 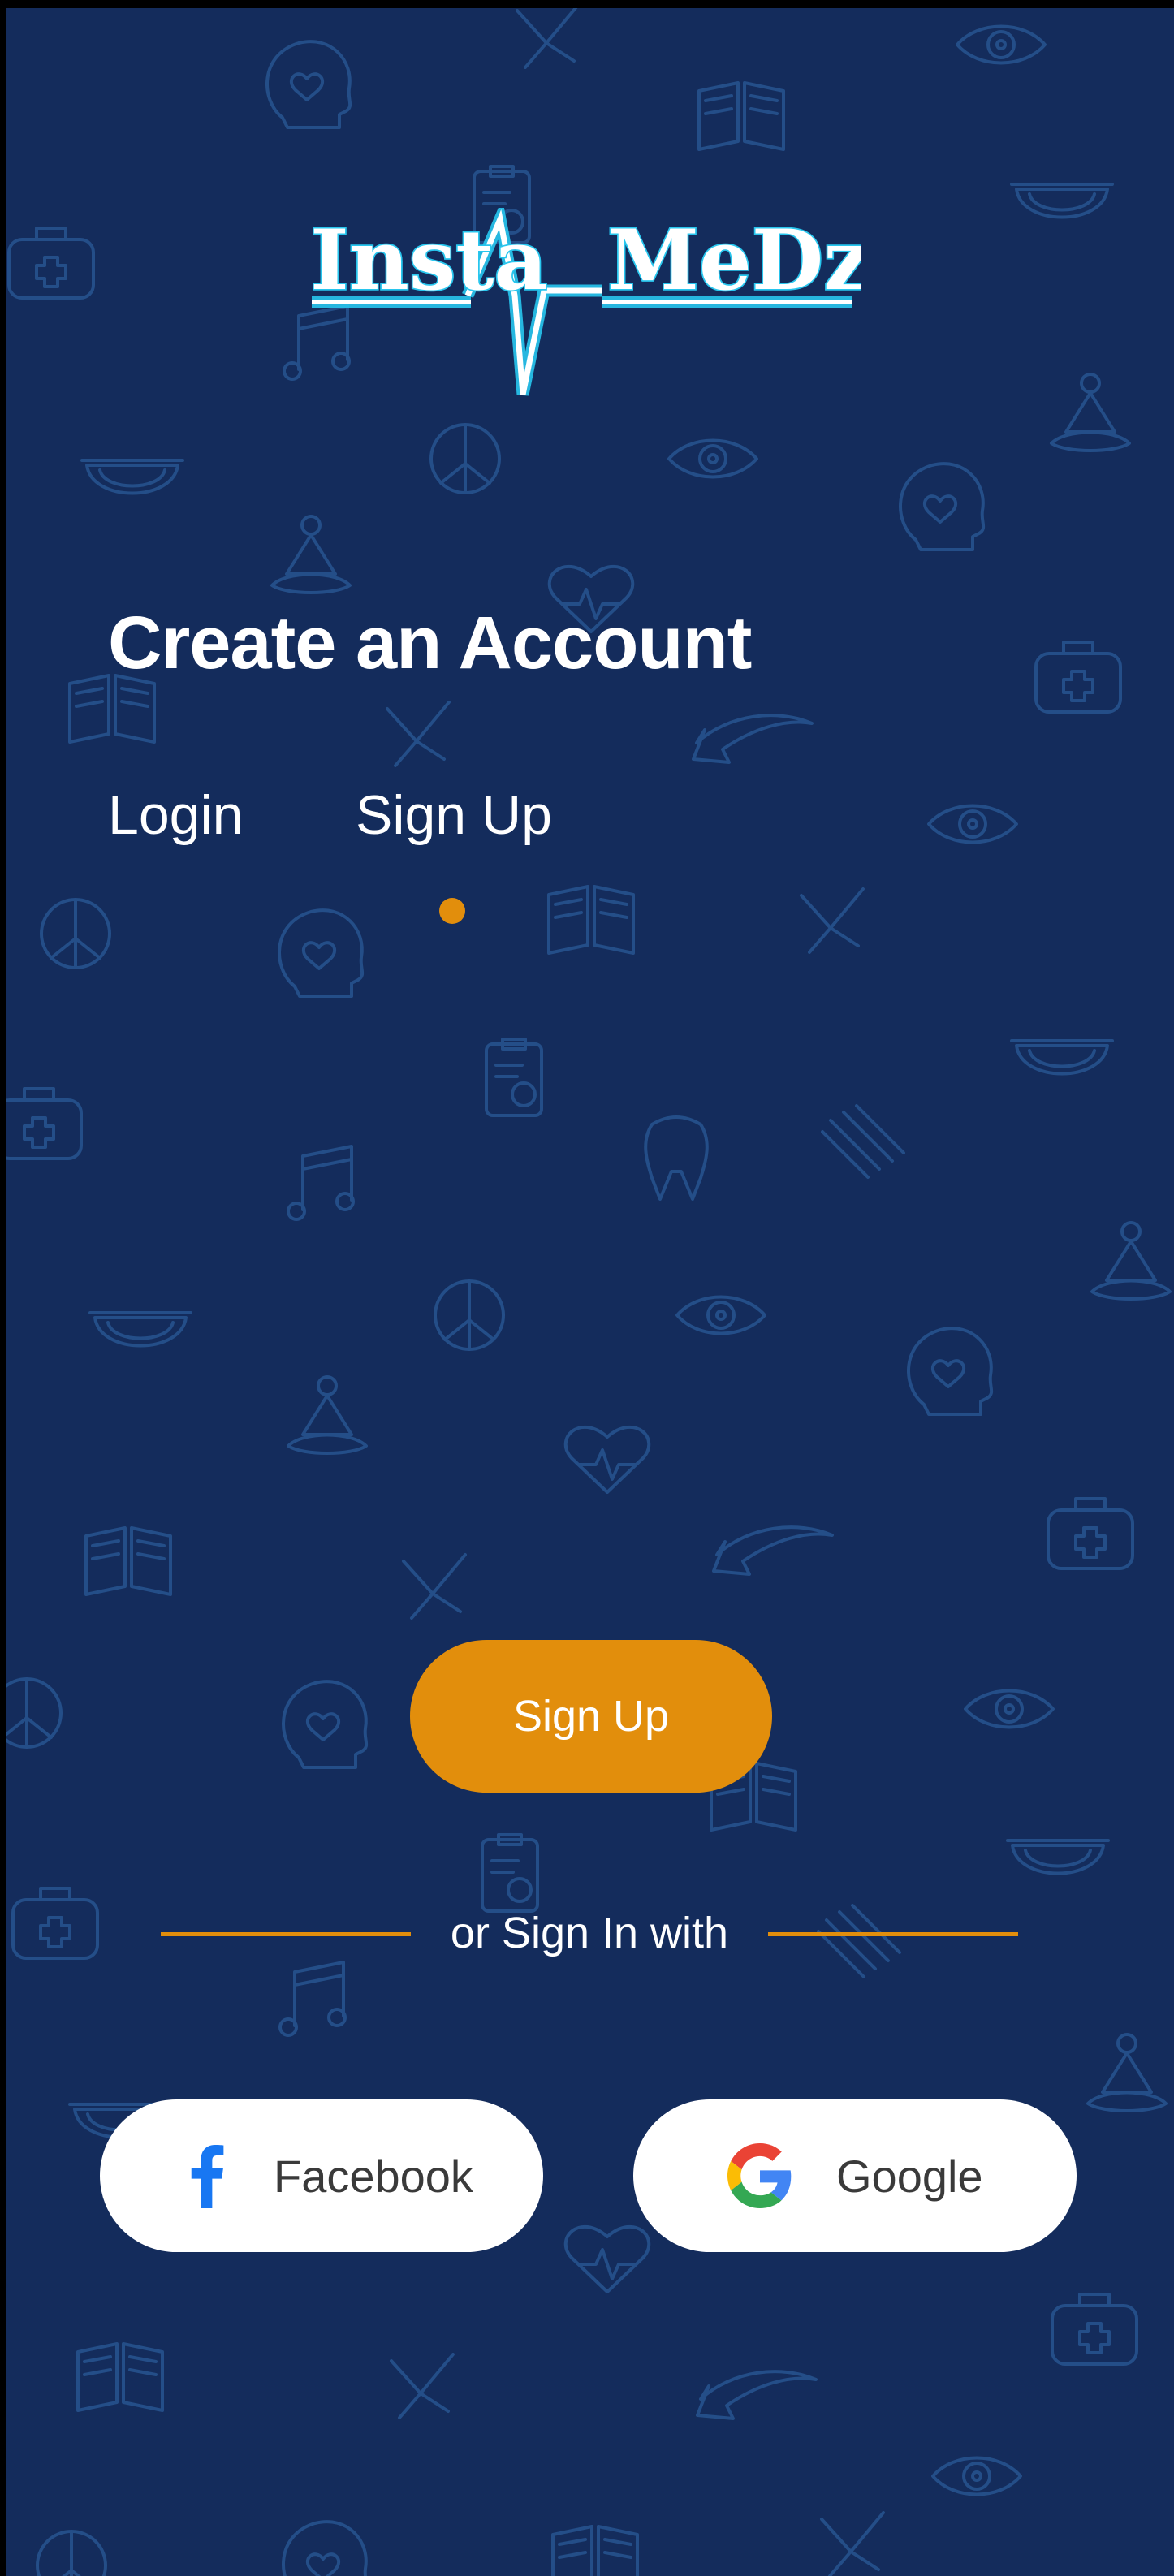 What do you see at coordinates (909, 2176) in the screenshot?
I see `google-label: Google` at bounding box center [909, 2176].